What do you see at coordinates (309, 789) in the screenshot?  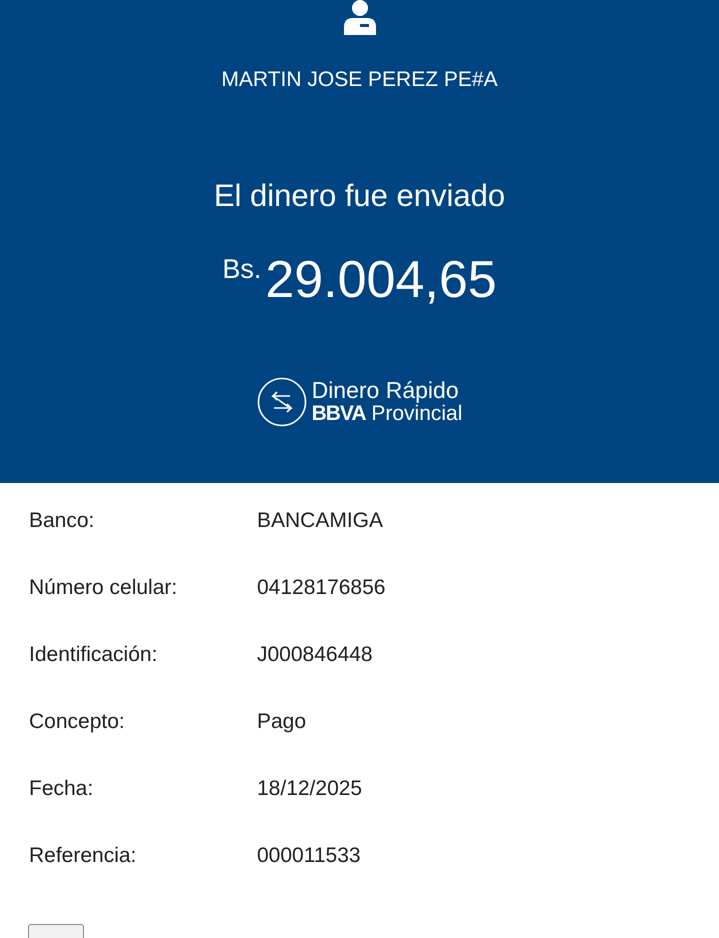 I see `detail-value: 18/12/2025` at bounding box center [309, 789].